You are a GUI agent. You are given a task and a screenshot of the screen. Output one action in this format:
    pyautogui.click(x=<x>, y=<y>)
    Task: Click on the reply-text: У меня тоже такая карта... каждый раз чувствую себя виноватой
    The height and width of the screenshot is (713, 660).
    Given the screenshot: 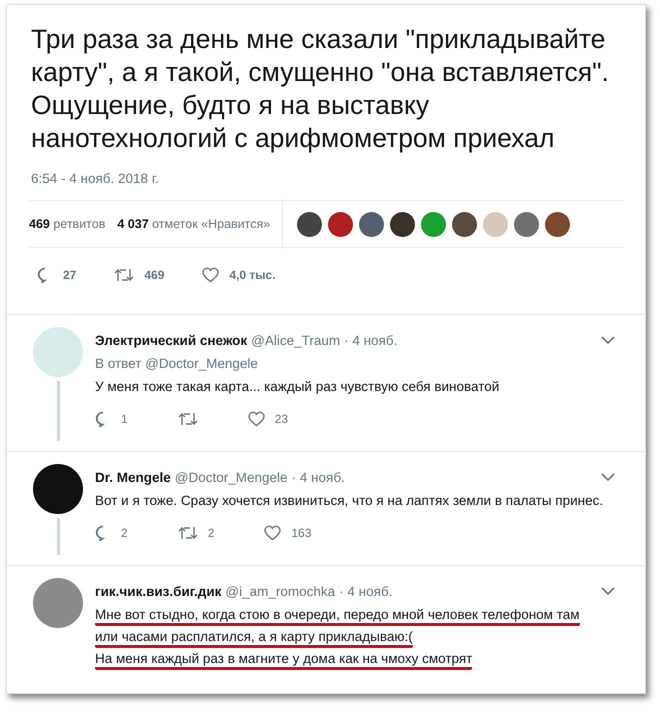 What is the action you would take?
    pyautogui.click(x=297, y=386)
    